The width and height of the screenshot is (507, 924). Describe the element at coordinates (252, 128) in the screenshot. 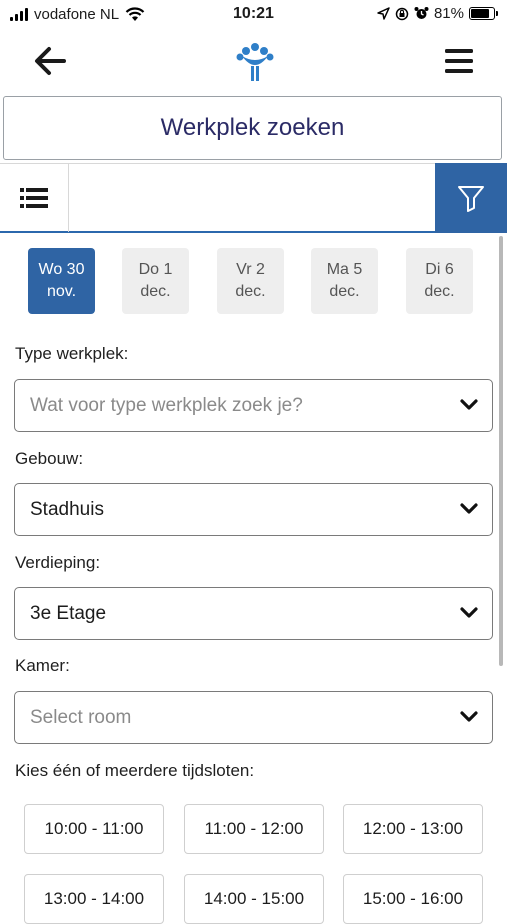

I see `page-title: Werkplek zoeken` at that location.